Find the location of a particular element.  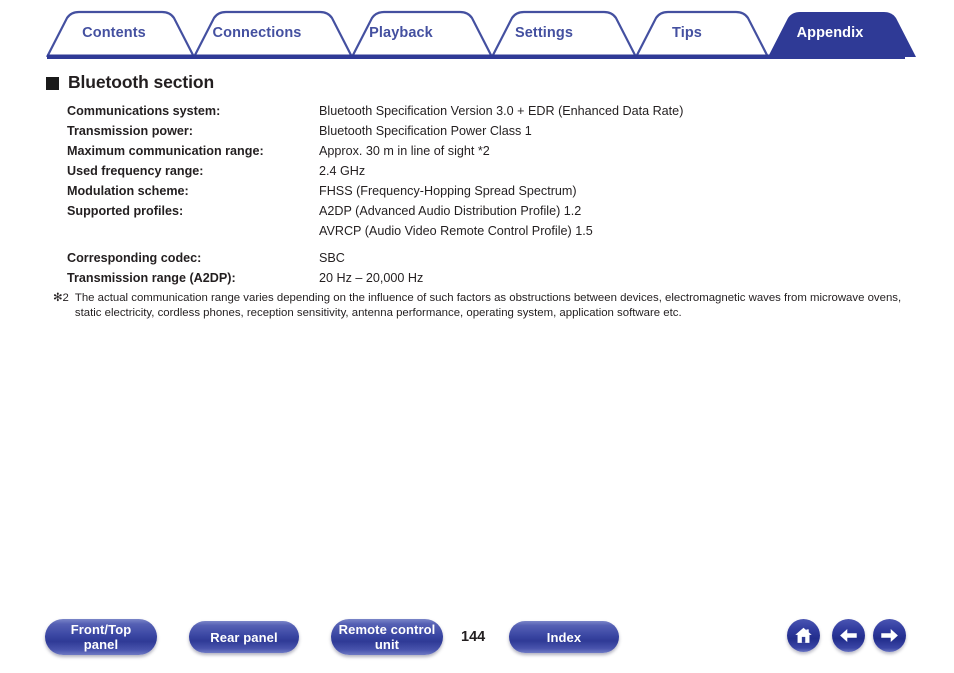

spec-value: Bluetooth Specification Power Class 1 is located at coordinates (425, 131).